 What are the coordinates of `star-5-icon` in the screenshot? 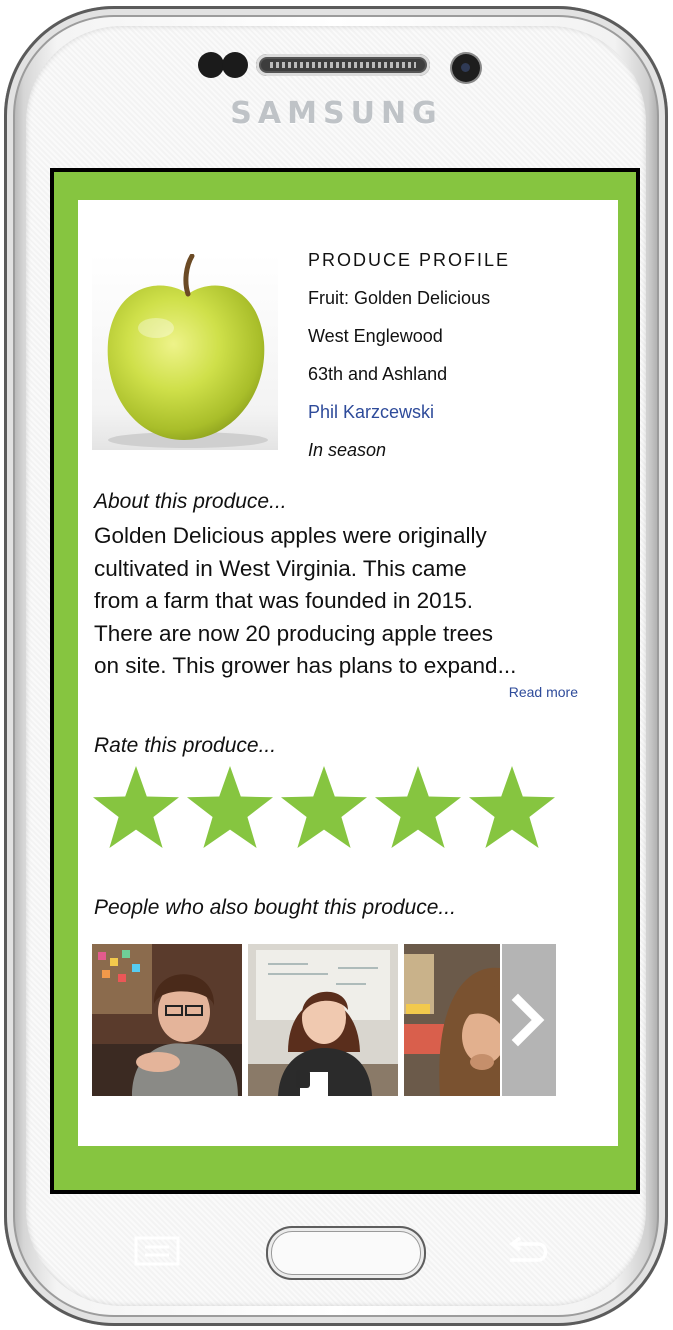 It's located at (512, 807).